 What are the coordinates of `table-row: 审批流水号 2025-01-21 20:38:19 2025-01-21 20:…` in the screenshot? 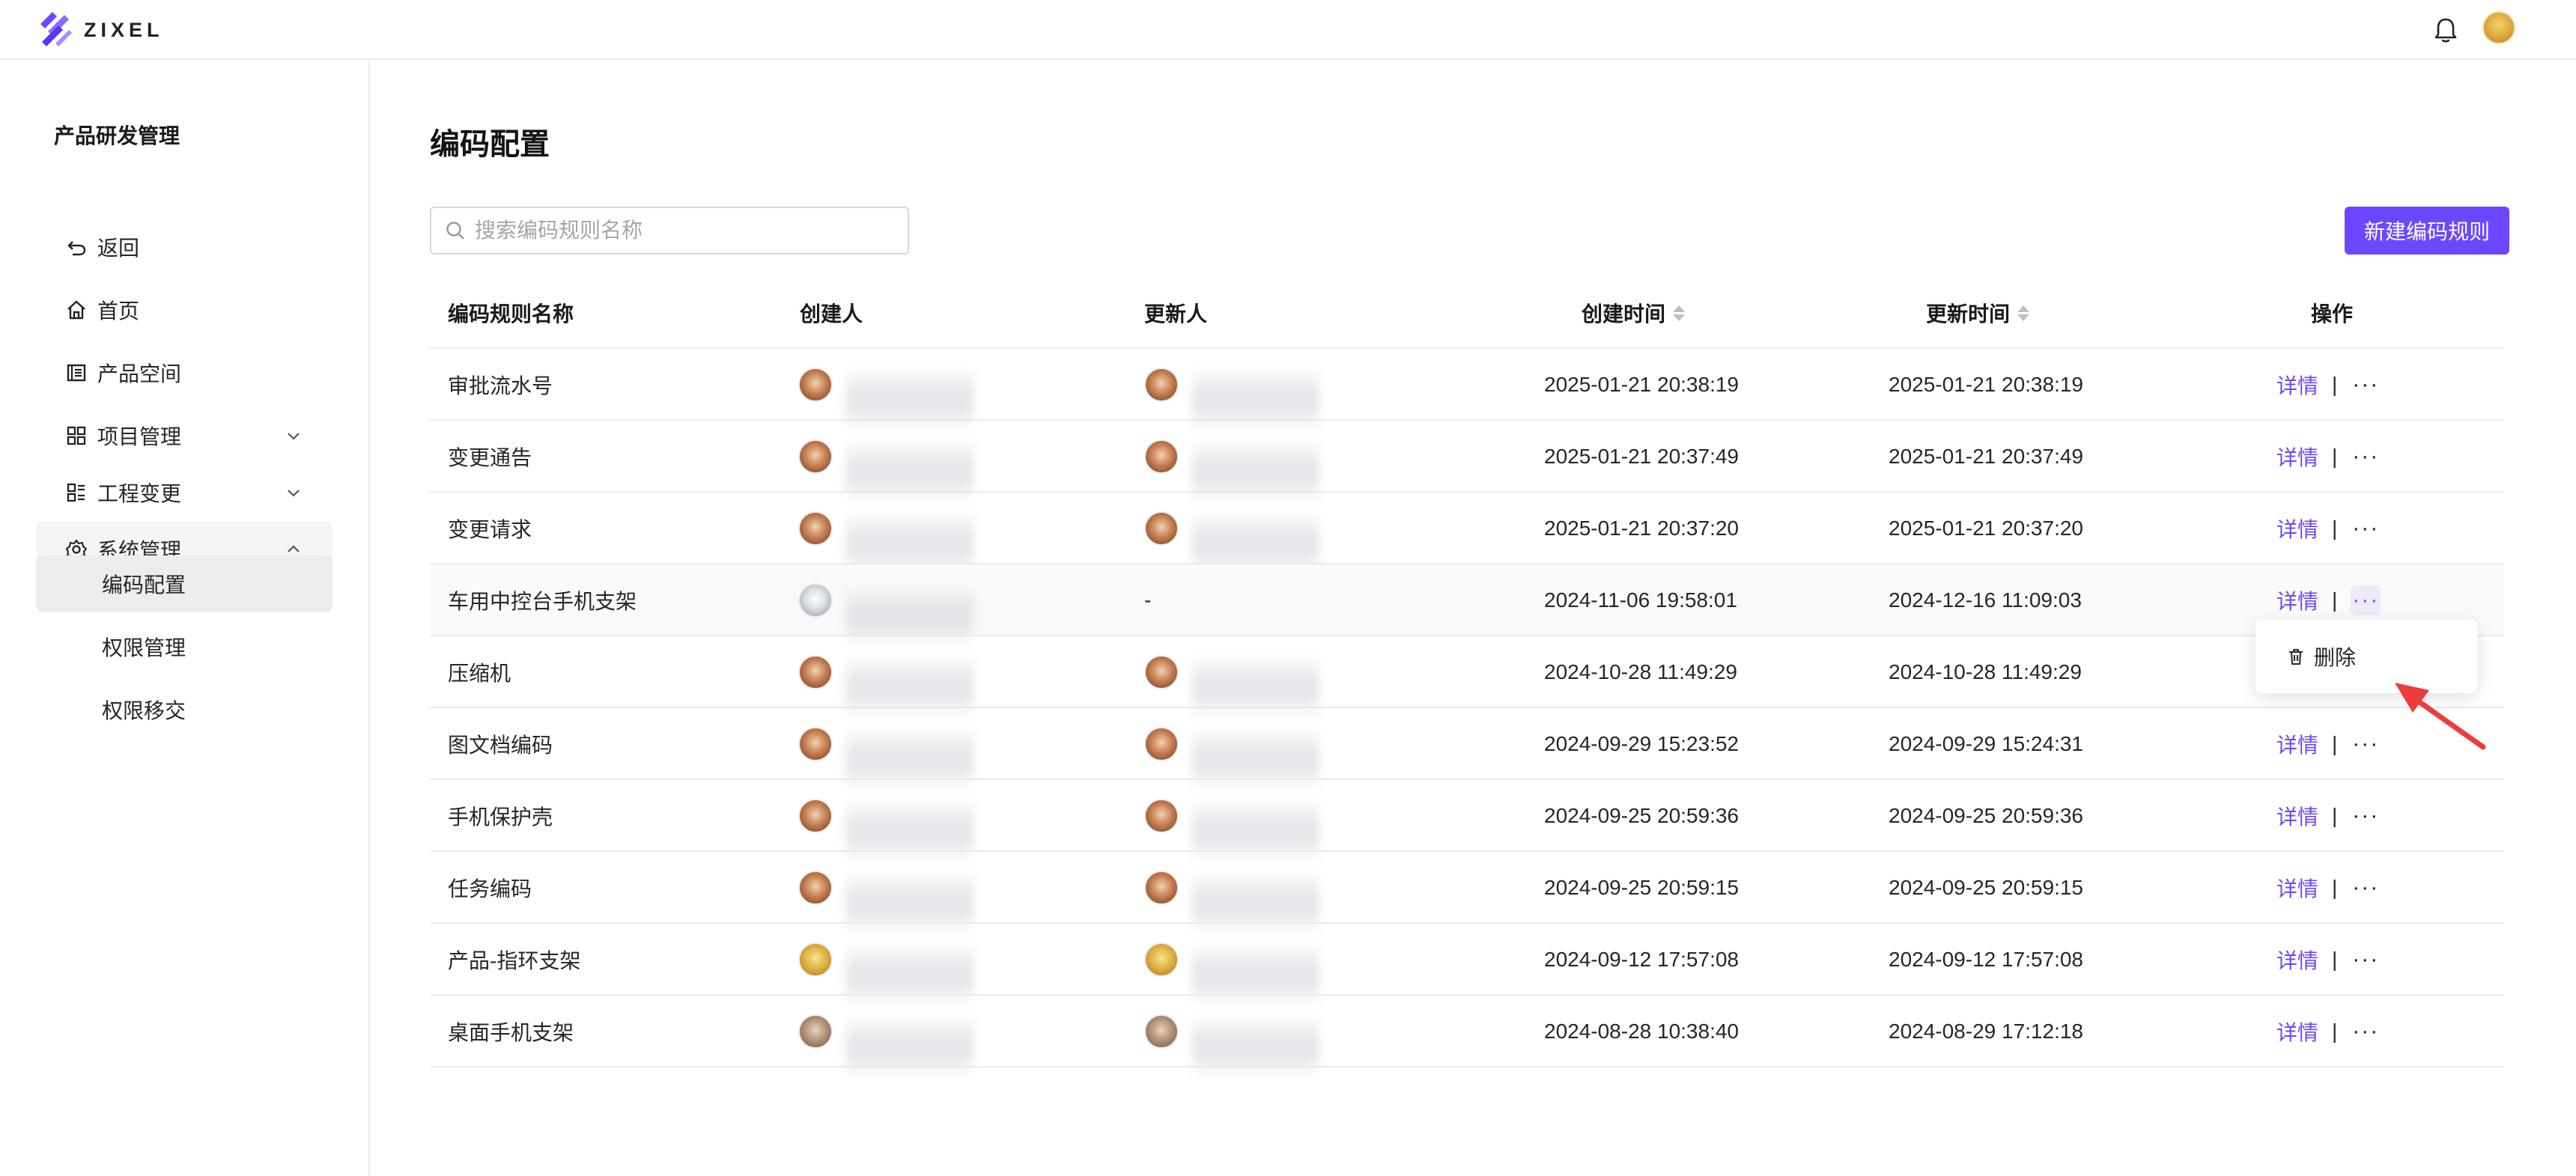 It's located at (1467, 389).